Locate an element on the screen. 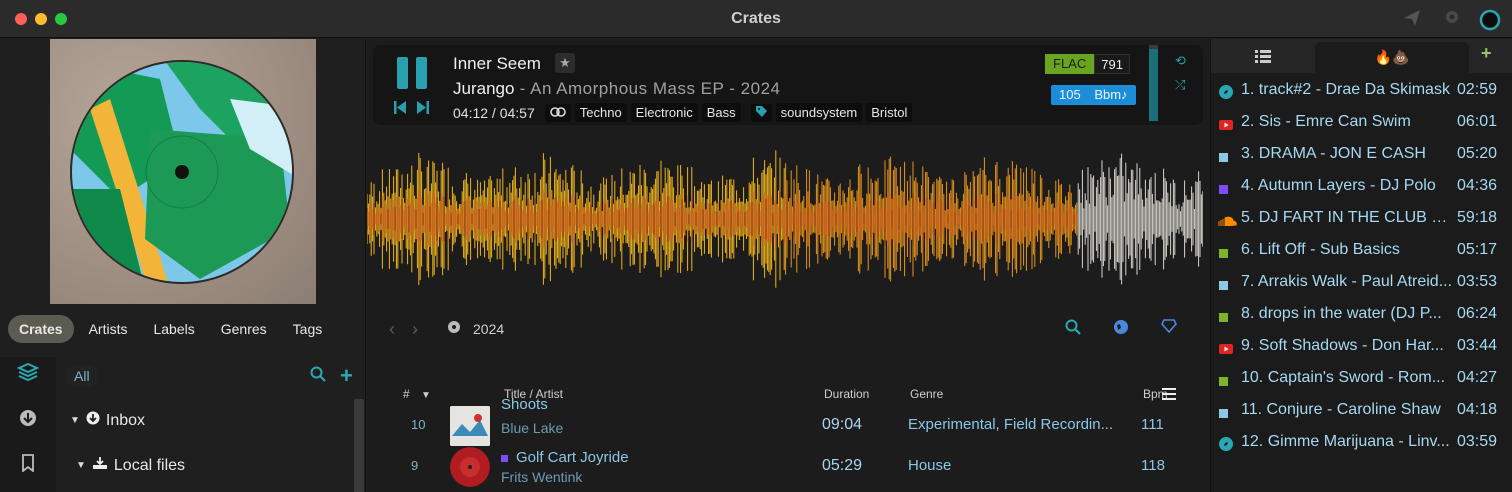 This screenshot has width=1512, height=492. back-arrow-icon: ‹ is located at coordinates (392, 329).